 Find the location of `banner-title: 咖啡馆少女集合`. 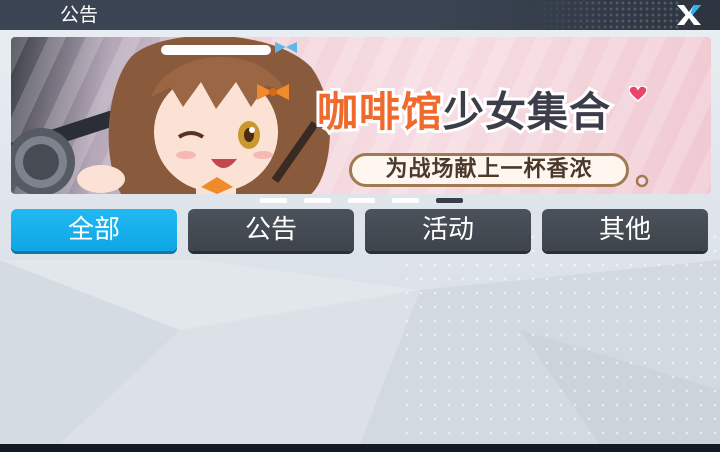

banner-title: 咖啡馆少女集合 is located at coordinates (463, 112).